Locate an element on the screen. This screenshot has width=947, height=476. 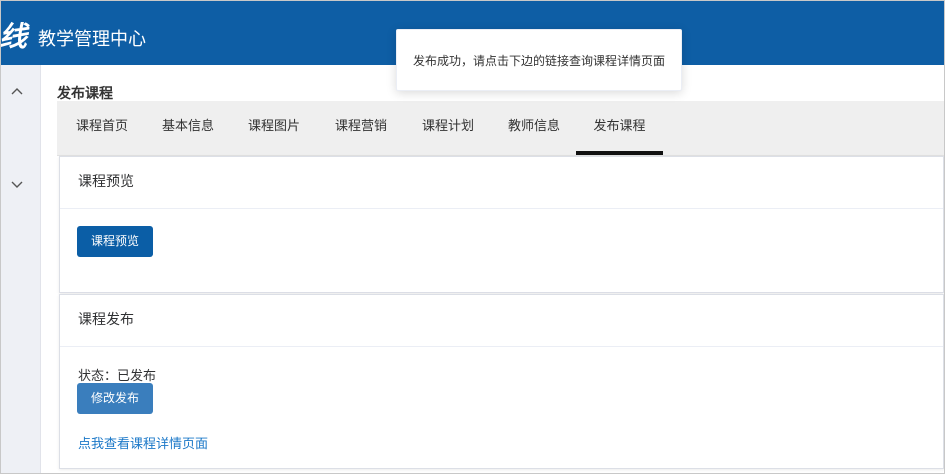
course-detail-link: 点我查看课程详情页面 is located at coordinates (143, 442).